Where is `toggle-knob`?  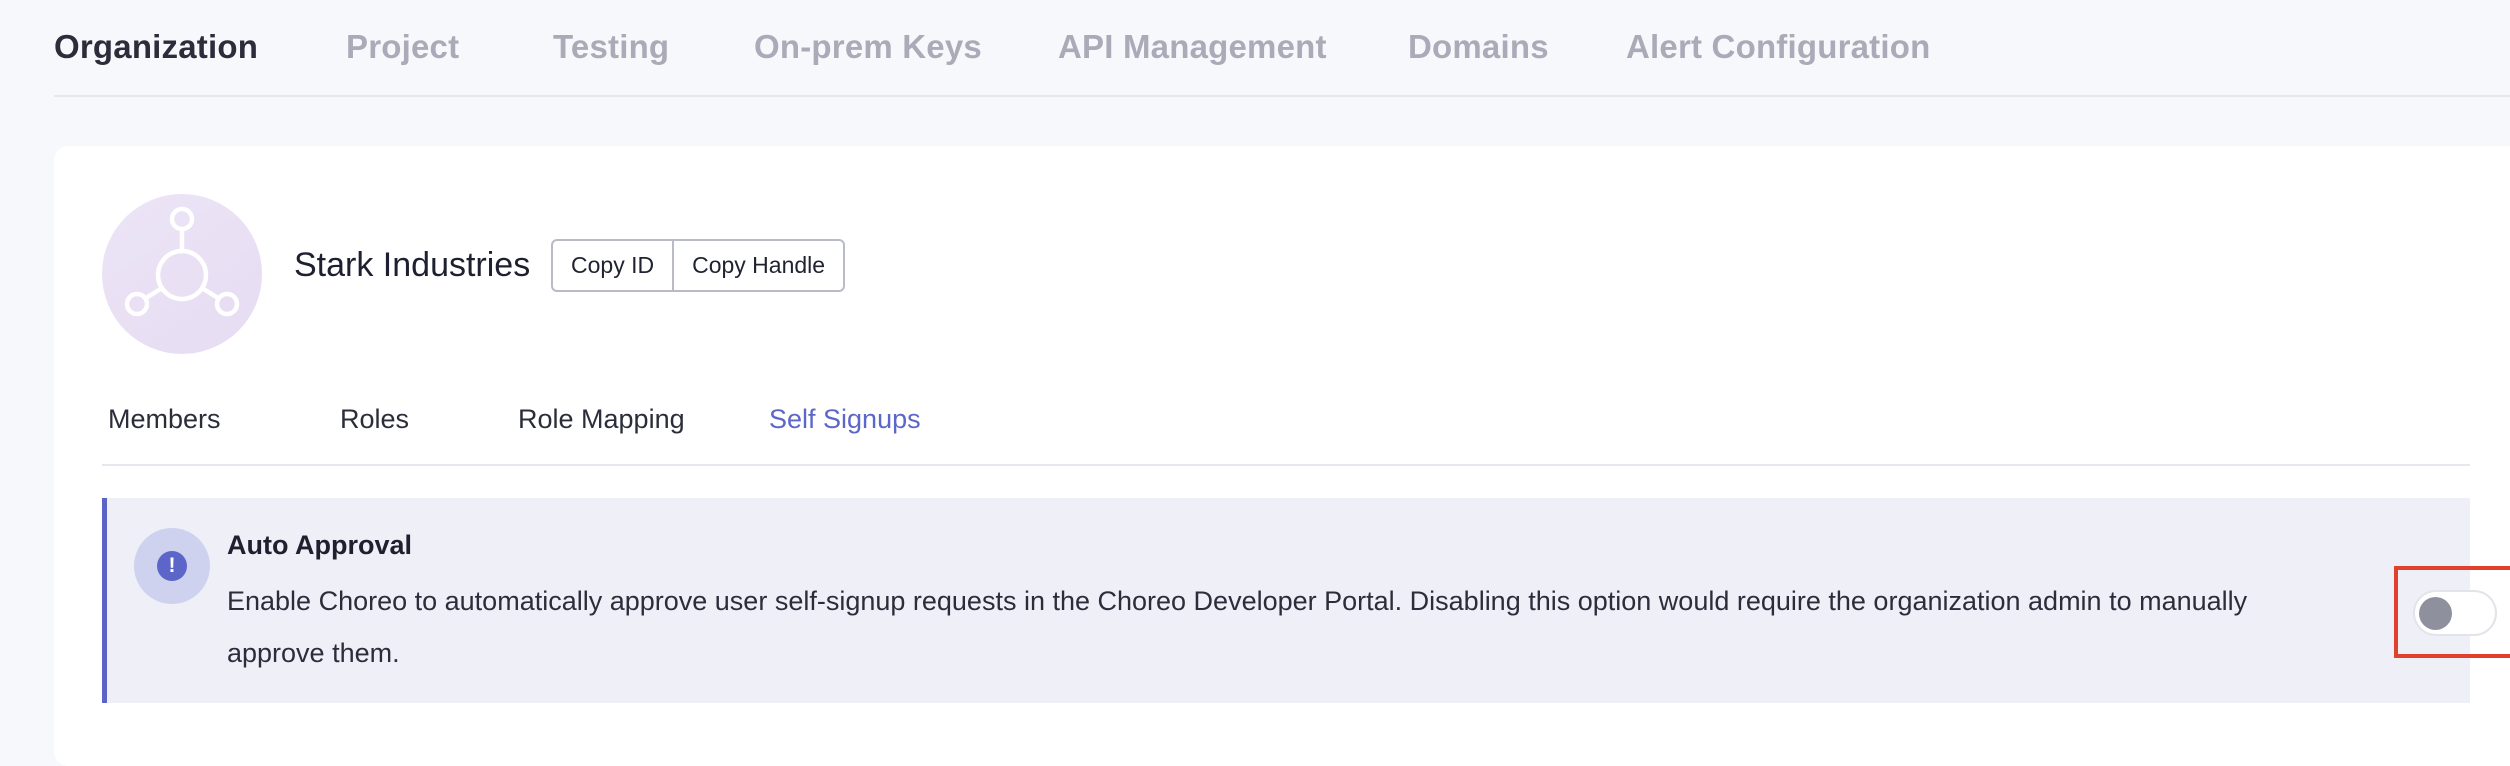
toggle-knob is located at coordinates (2435, 613).